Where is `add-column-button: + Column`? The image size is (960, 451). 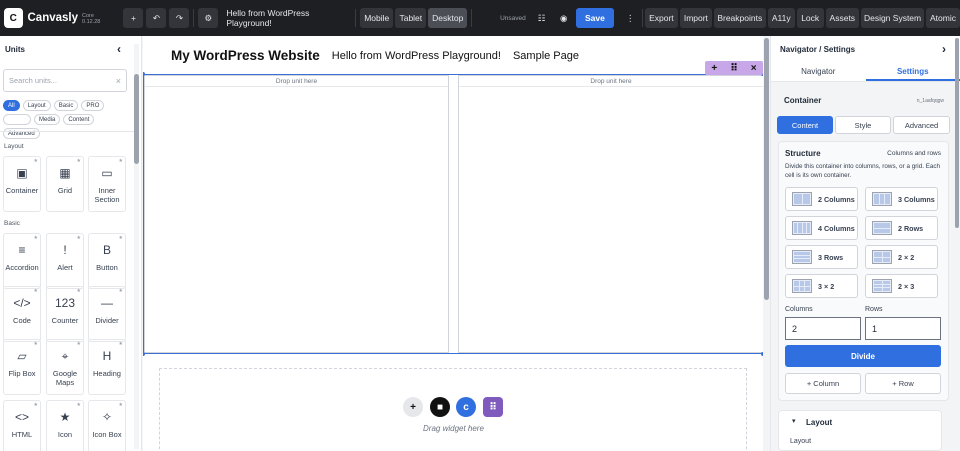 add-column-button: + Column is located at coordinates (823, 383).